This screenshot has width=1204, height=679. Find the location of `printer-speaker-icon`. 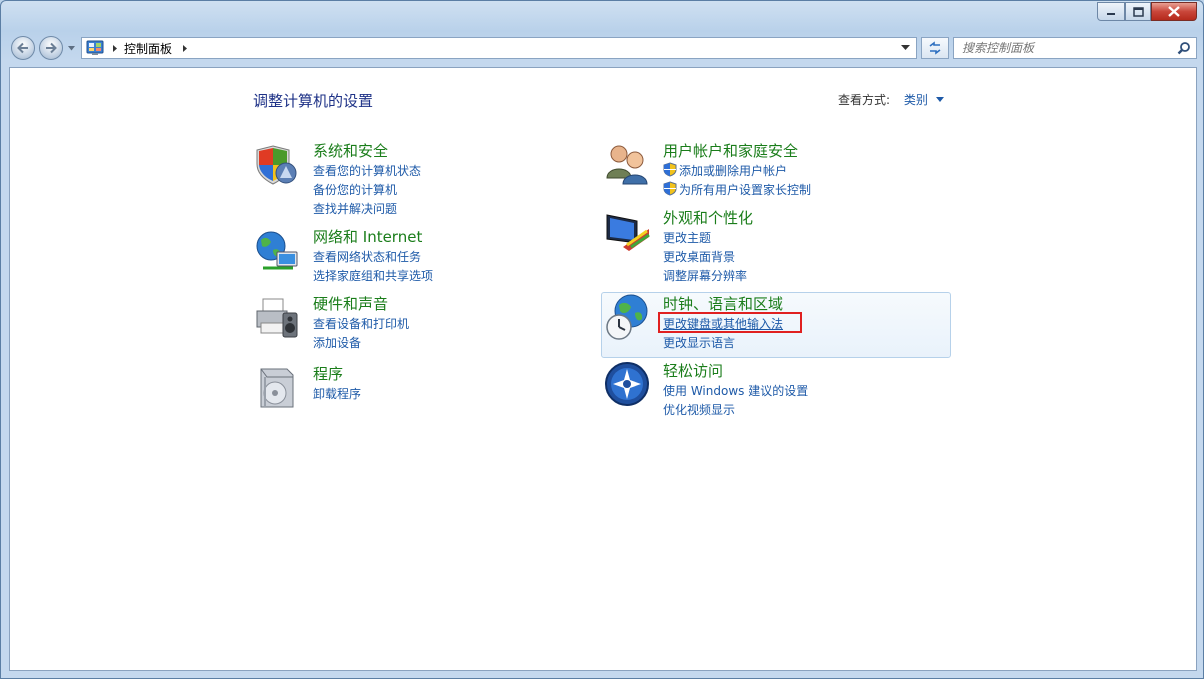

printer-speaker-icon is located at coordinates (277, 317).